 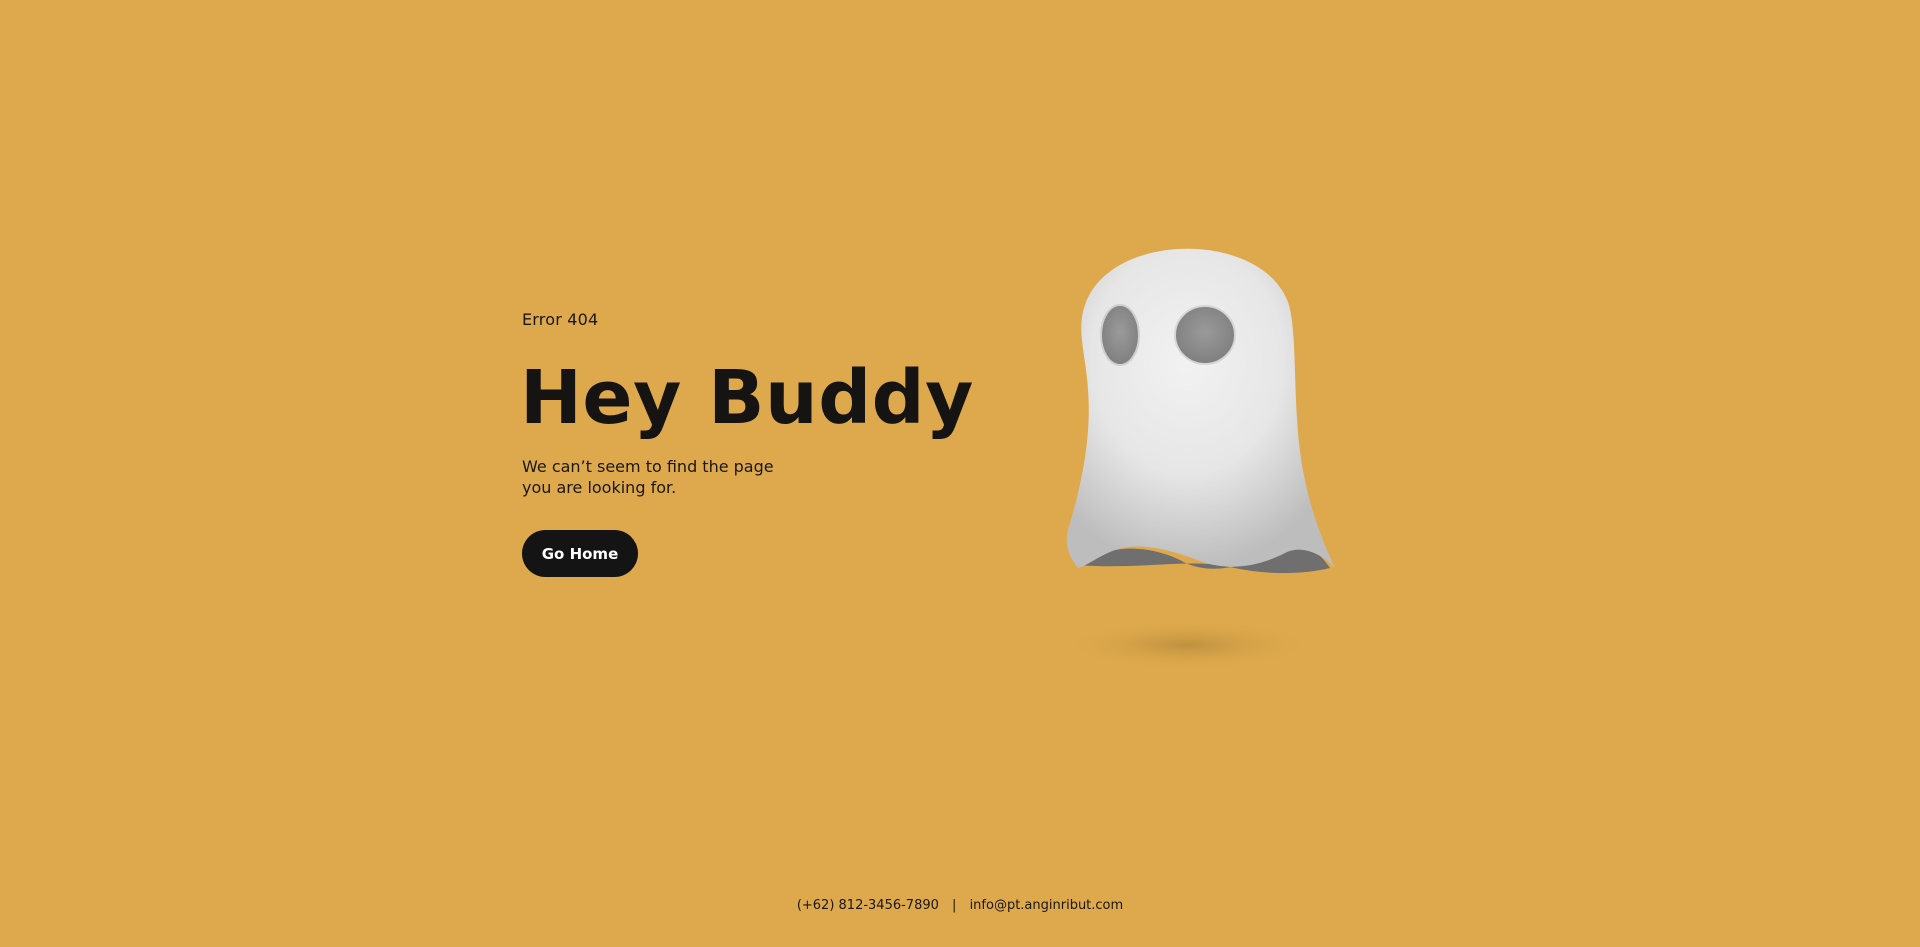 What do you see at coordinates (867, 905) in the screenshot?
I see `footer-phone: (+62) 812-3456-7890` at bounding box center [867, 905].